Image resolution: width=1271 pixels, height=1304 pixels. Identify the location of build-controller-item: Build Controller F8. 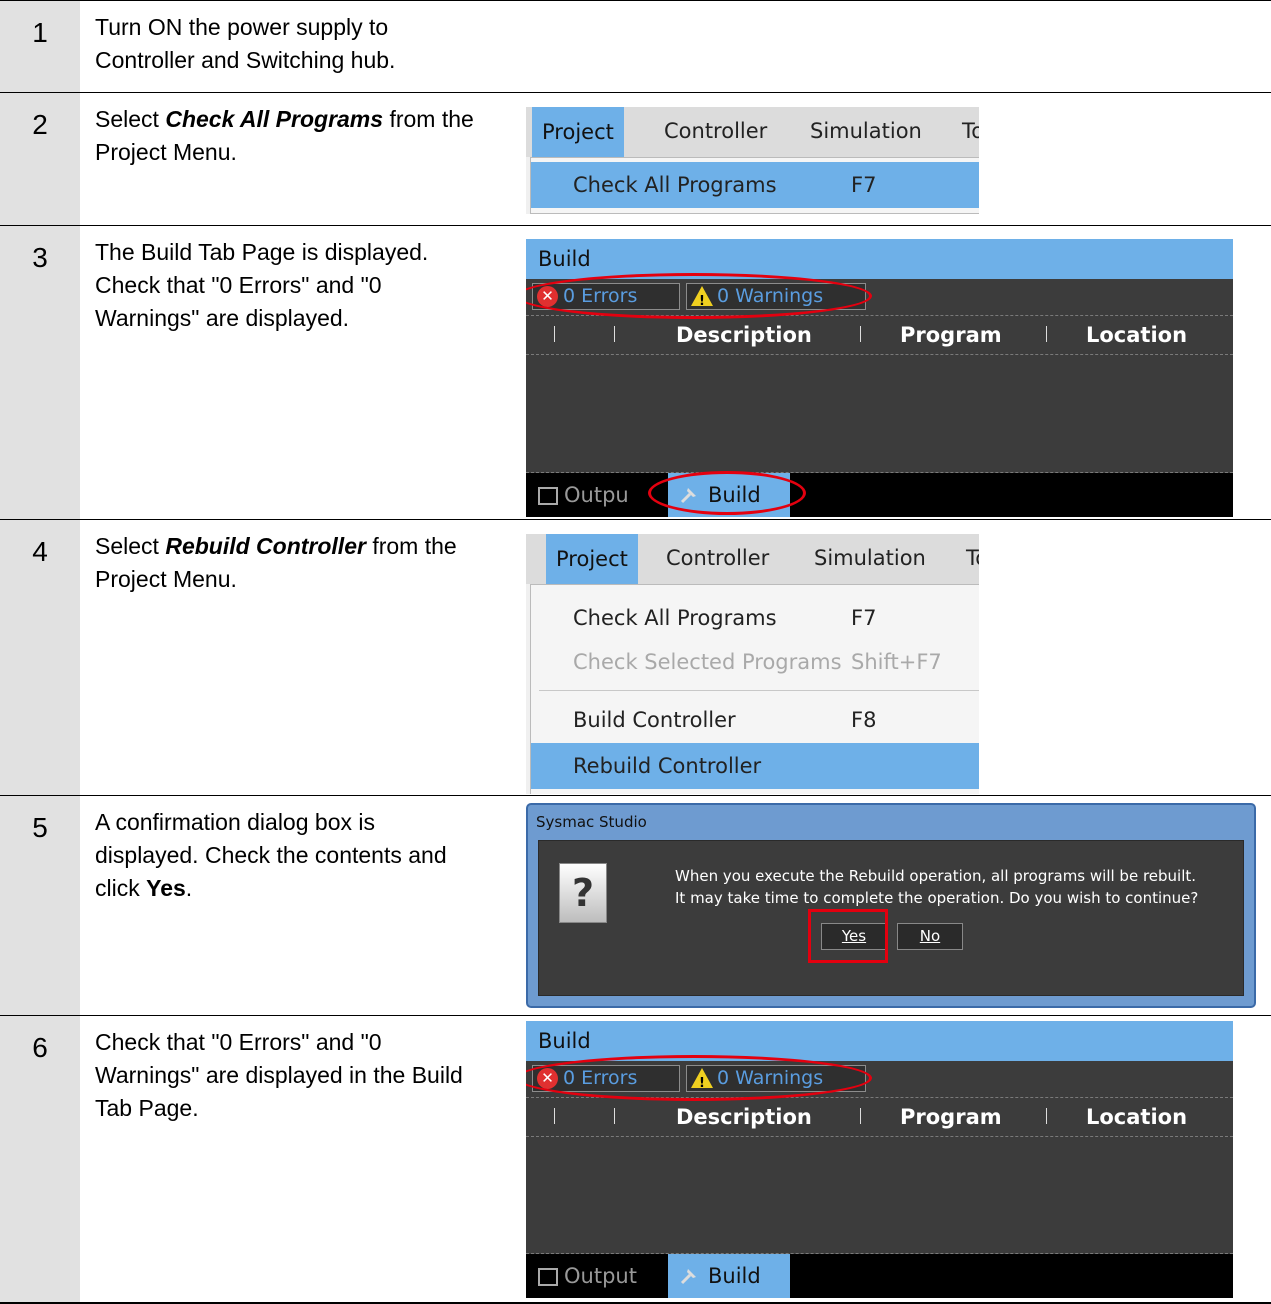
(755, 720).